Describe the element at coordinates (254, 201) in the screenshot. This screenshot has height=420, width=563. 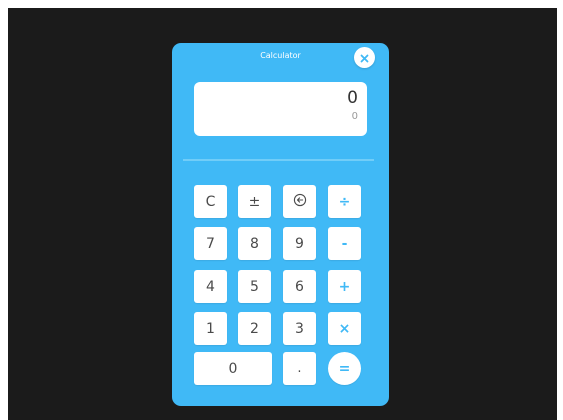
I see `plus-minus-button: ±` at that location.